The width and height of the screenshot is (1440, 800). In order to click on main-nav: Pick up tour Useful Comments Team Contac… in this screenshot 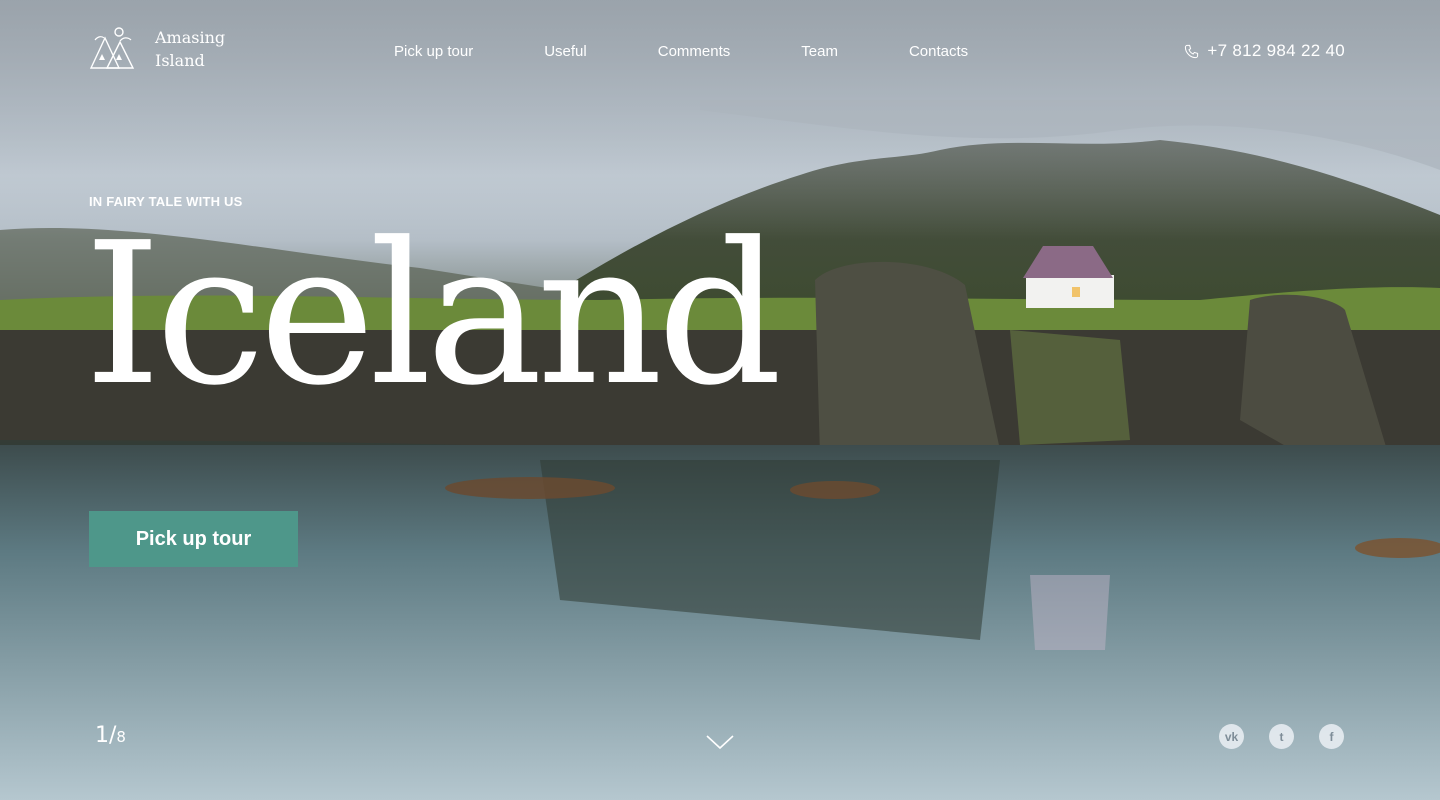, I will do `click(681, 51)`.